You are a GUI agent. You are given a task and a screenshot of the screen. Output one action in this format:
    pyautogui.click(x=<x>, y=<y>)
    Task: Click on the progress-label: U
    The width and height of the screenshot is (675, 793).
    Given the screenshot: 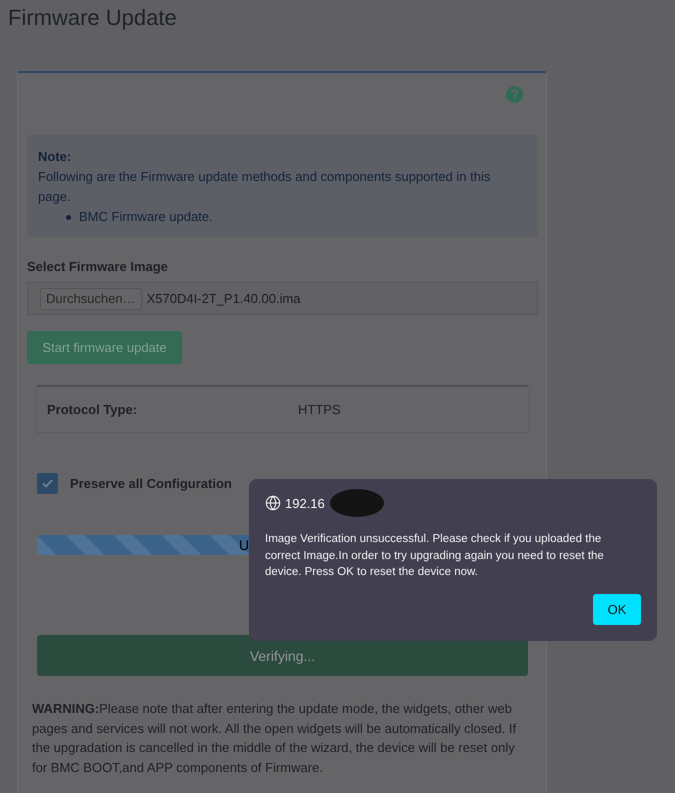 What is the action you would take?
    pyautogui.click(x=244, y=545)
    